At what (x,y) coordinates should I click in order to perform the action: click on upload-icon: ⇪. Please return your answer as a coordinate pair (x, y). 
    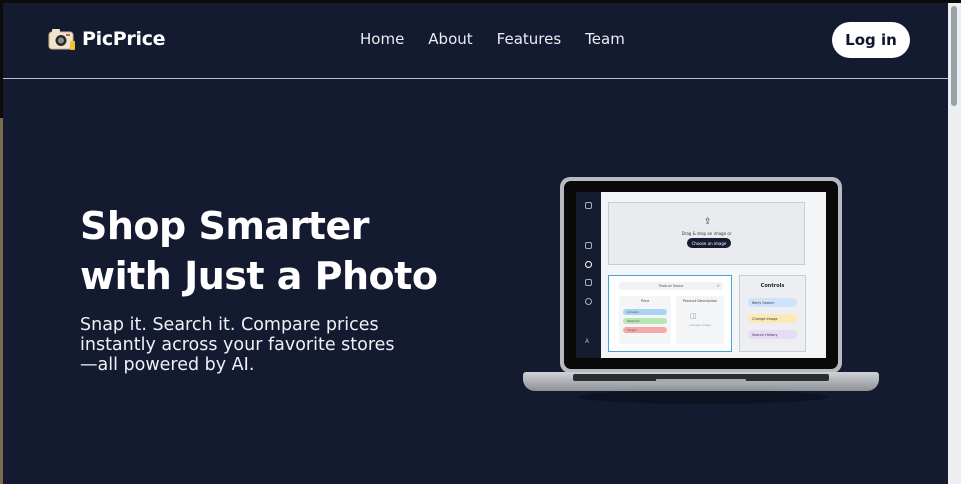
    Looking at the image, I should click on (708, 222).